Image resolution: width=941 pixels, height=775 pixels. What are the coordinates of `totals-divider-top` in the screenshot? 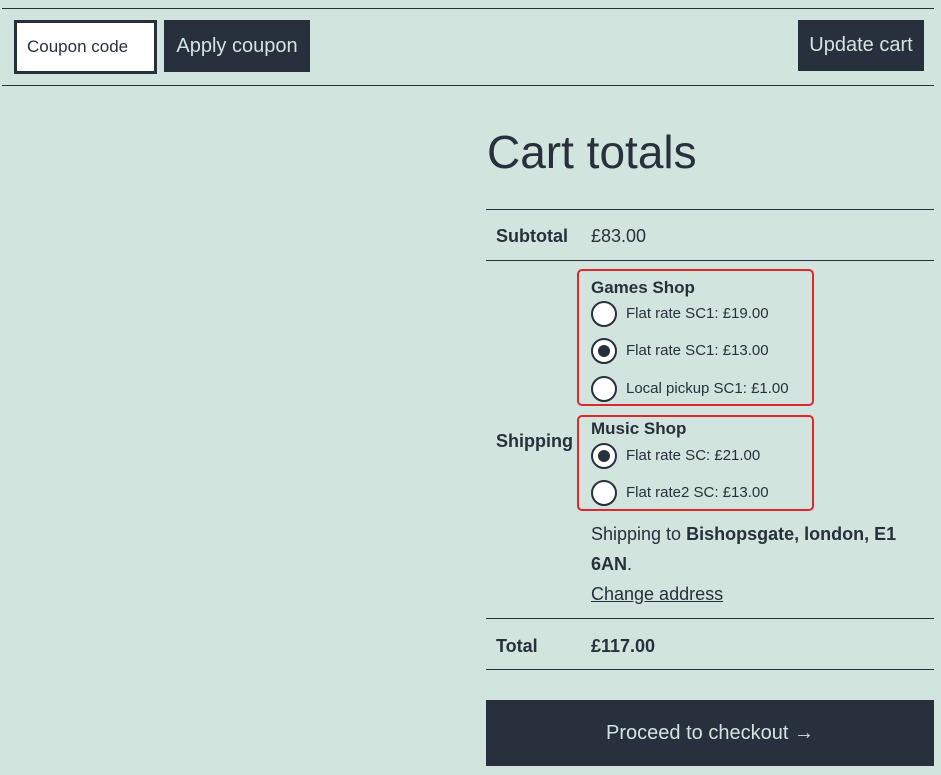 It's located at (710, 209).